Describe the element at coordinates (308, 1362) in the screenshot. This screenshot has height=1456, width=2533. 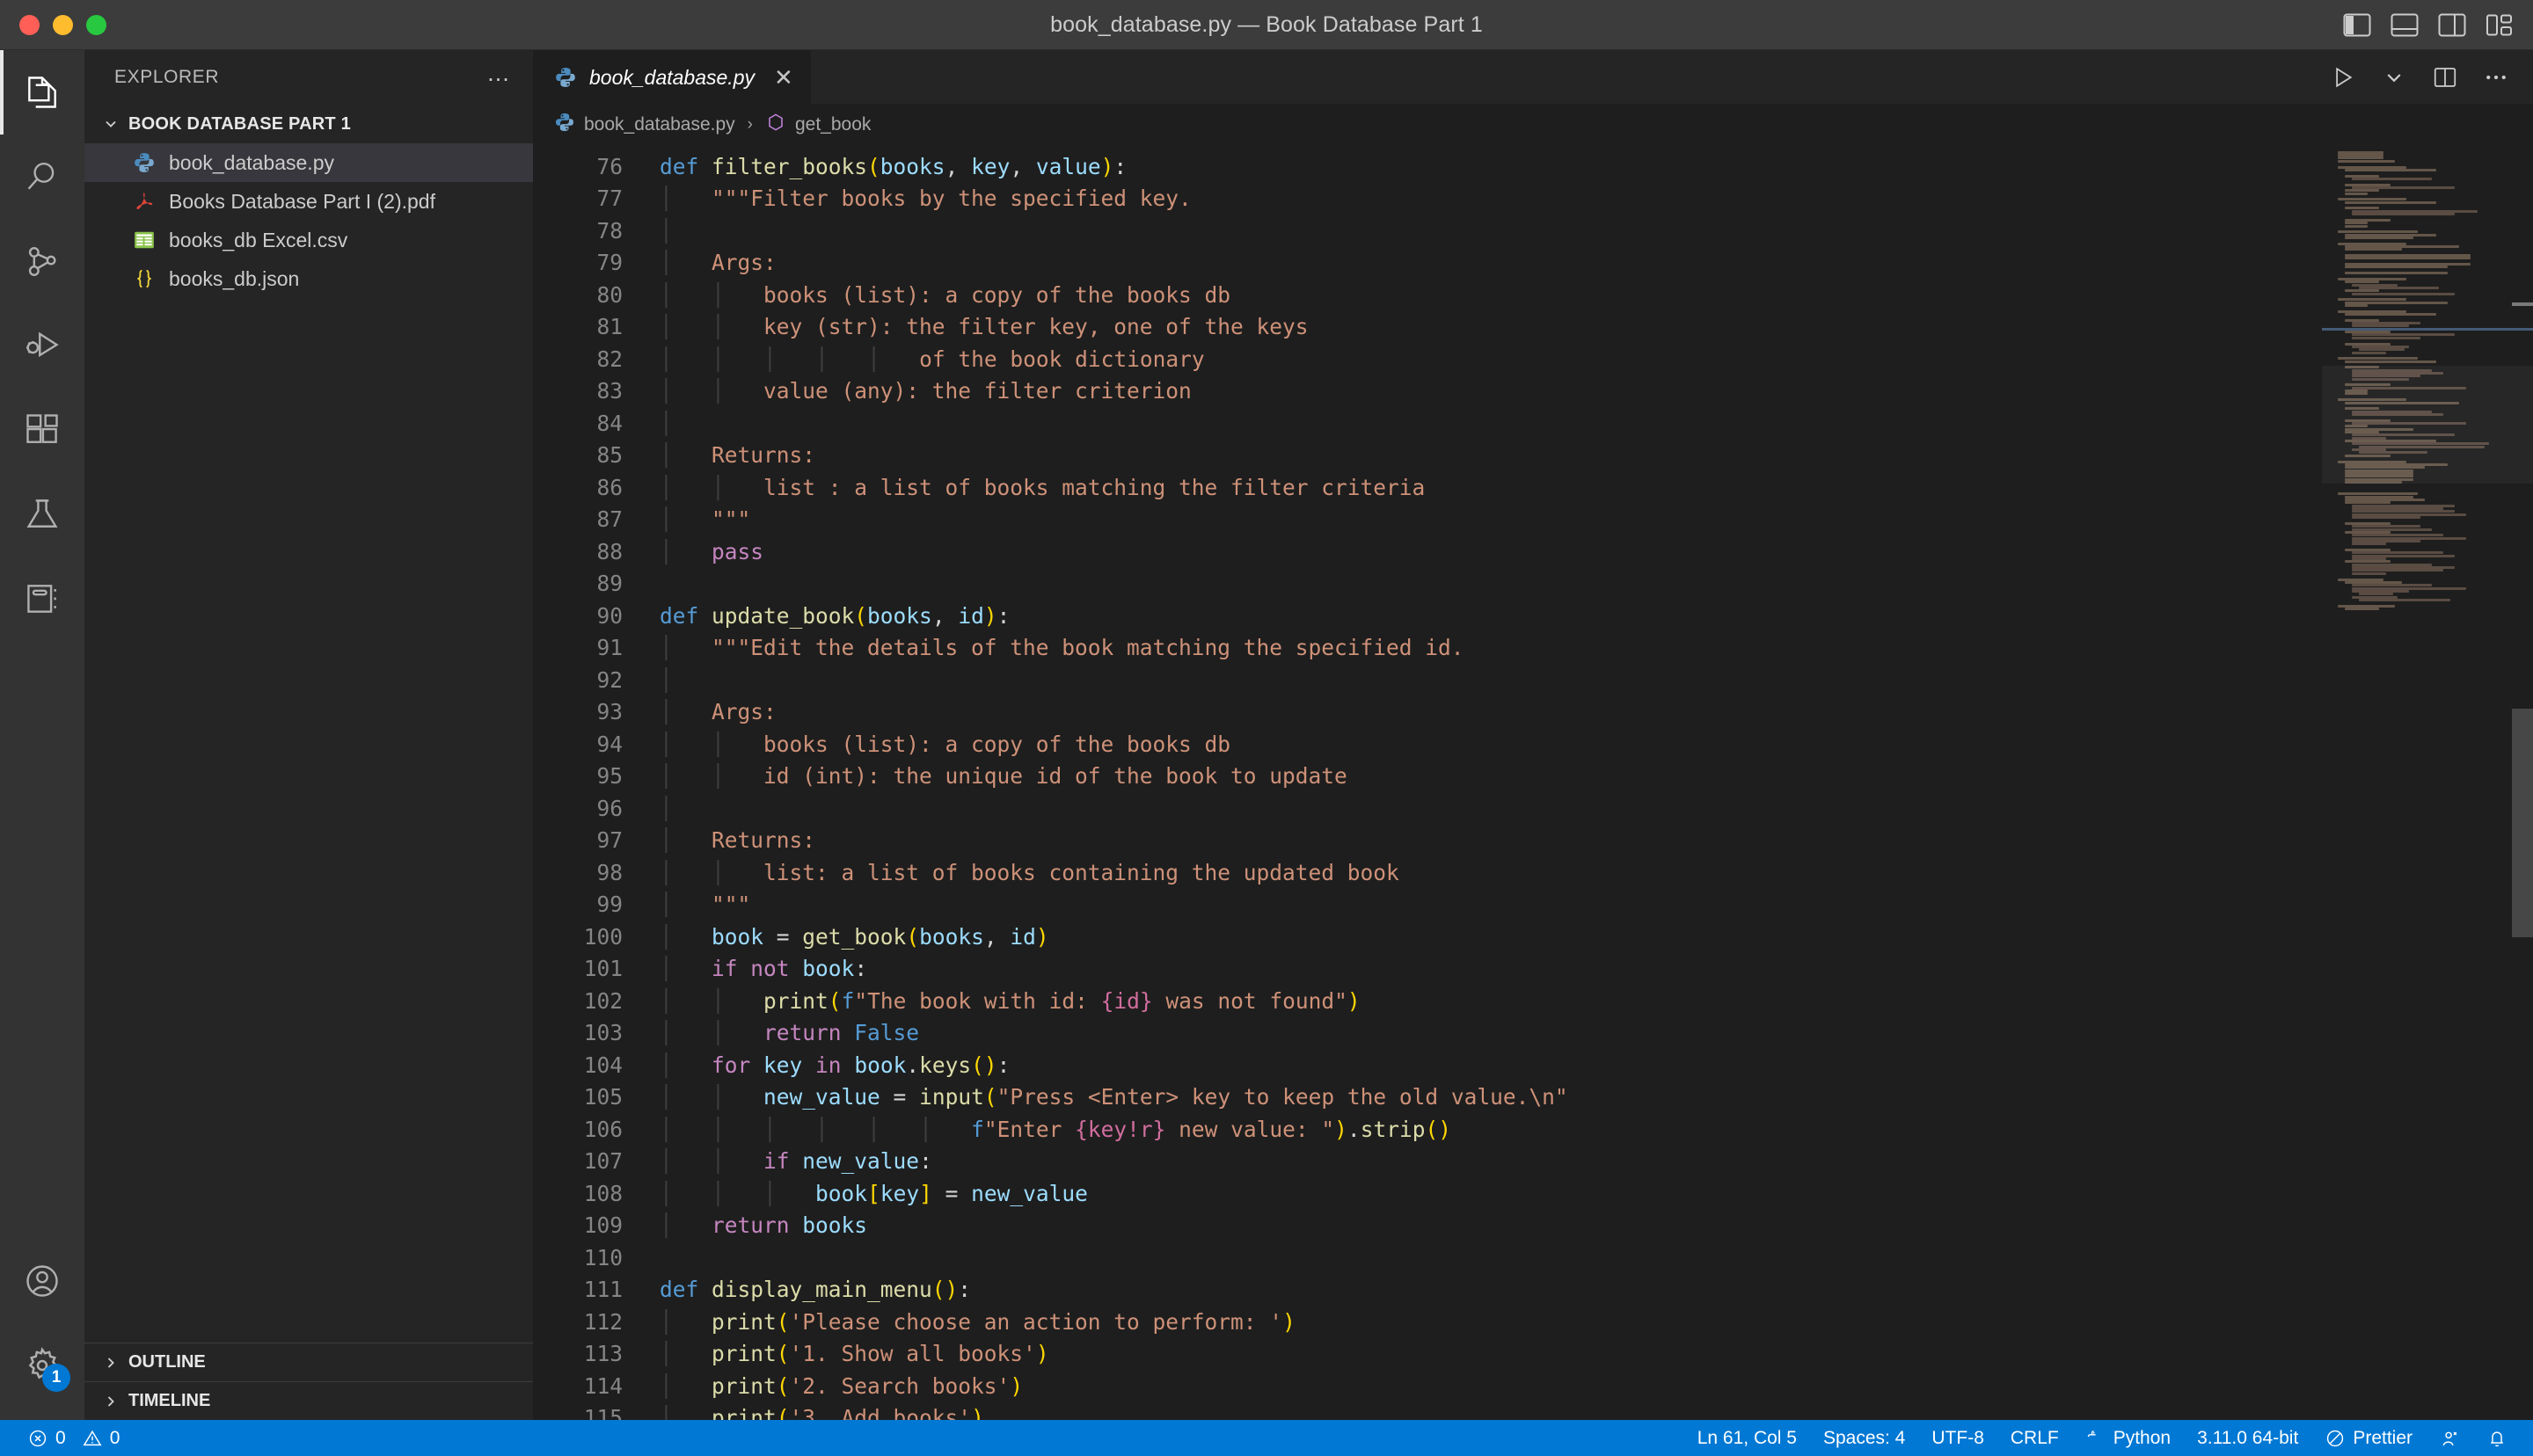
I see `sidebar-section-outline: OUTLINE` at that location.